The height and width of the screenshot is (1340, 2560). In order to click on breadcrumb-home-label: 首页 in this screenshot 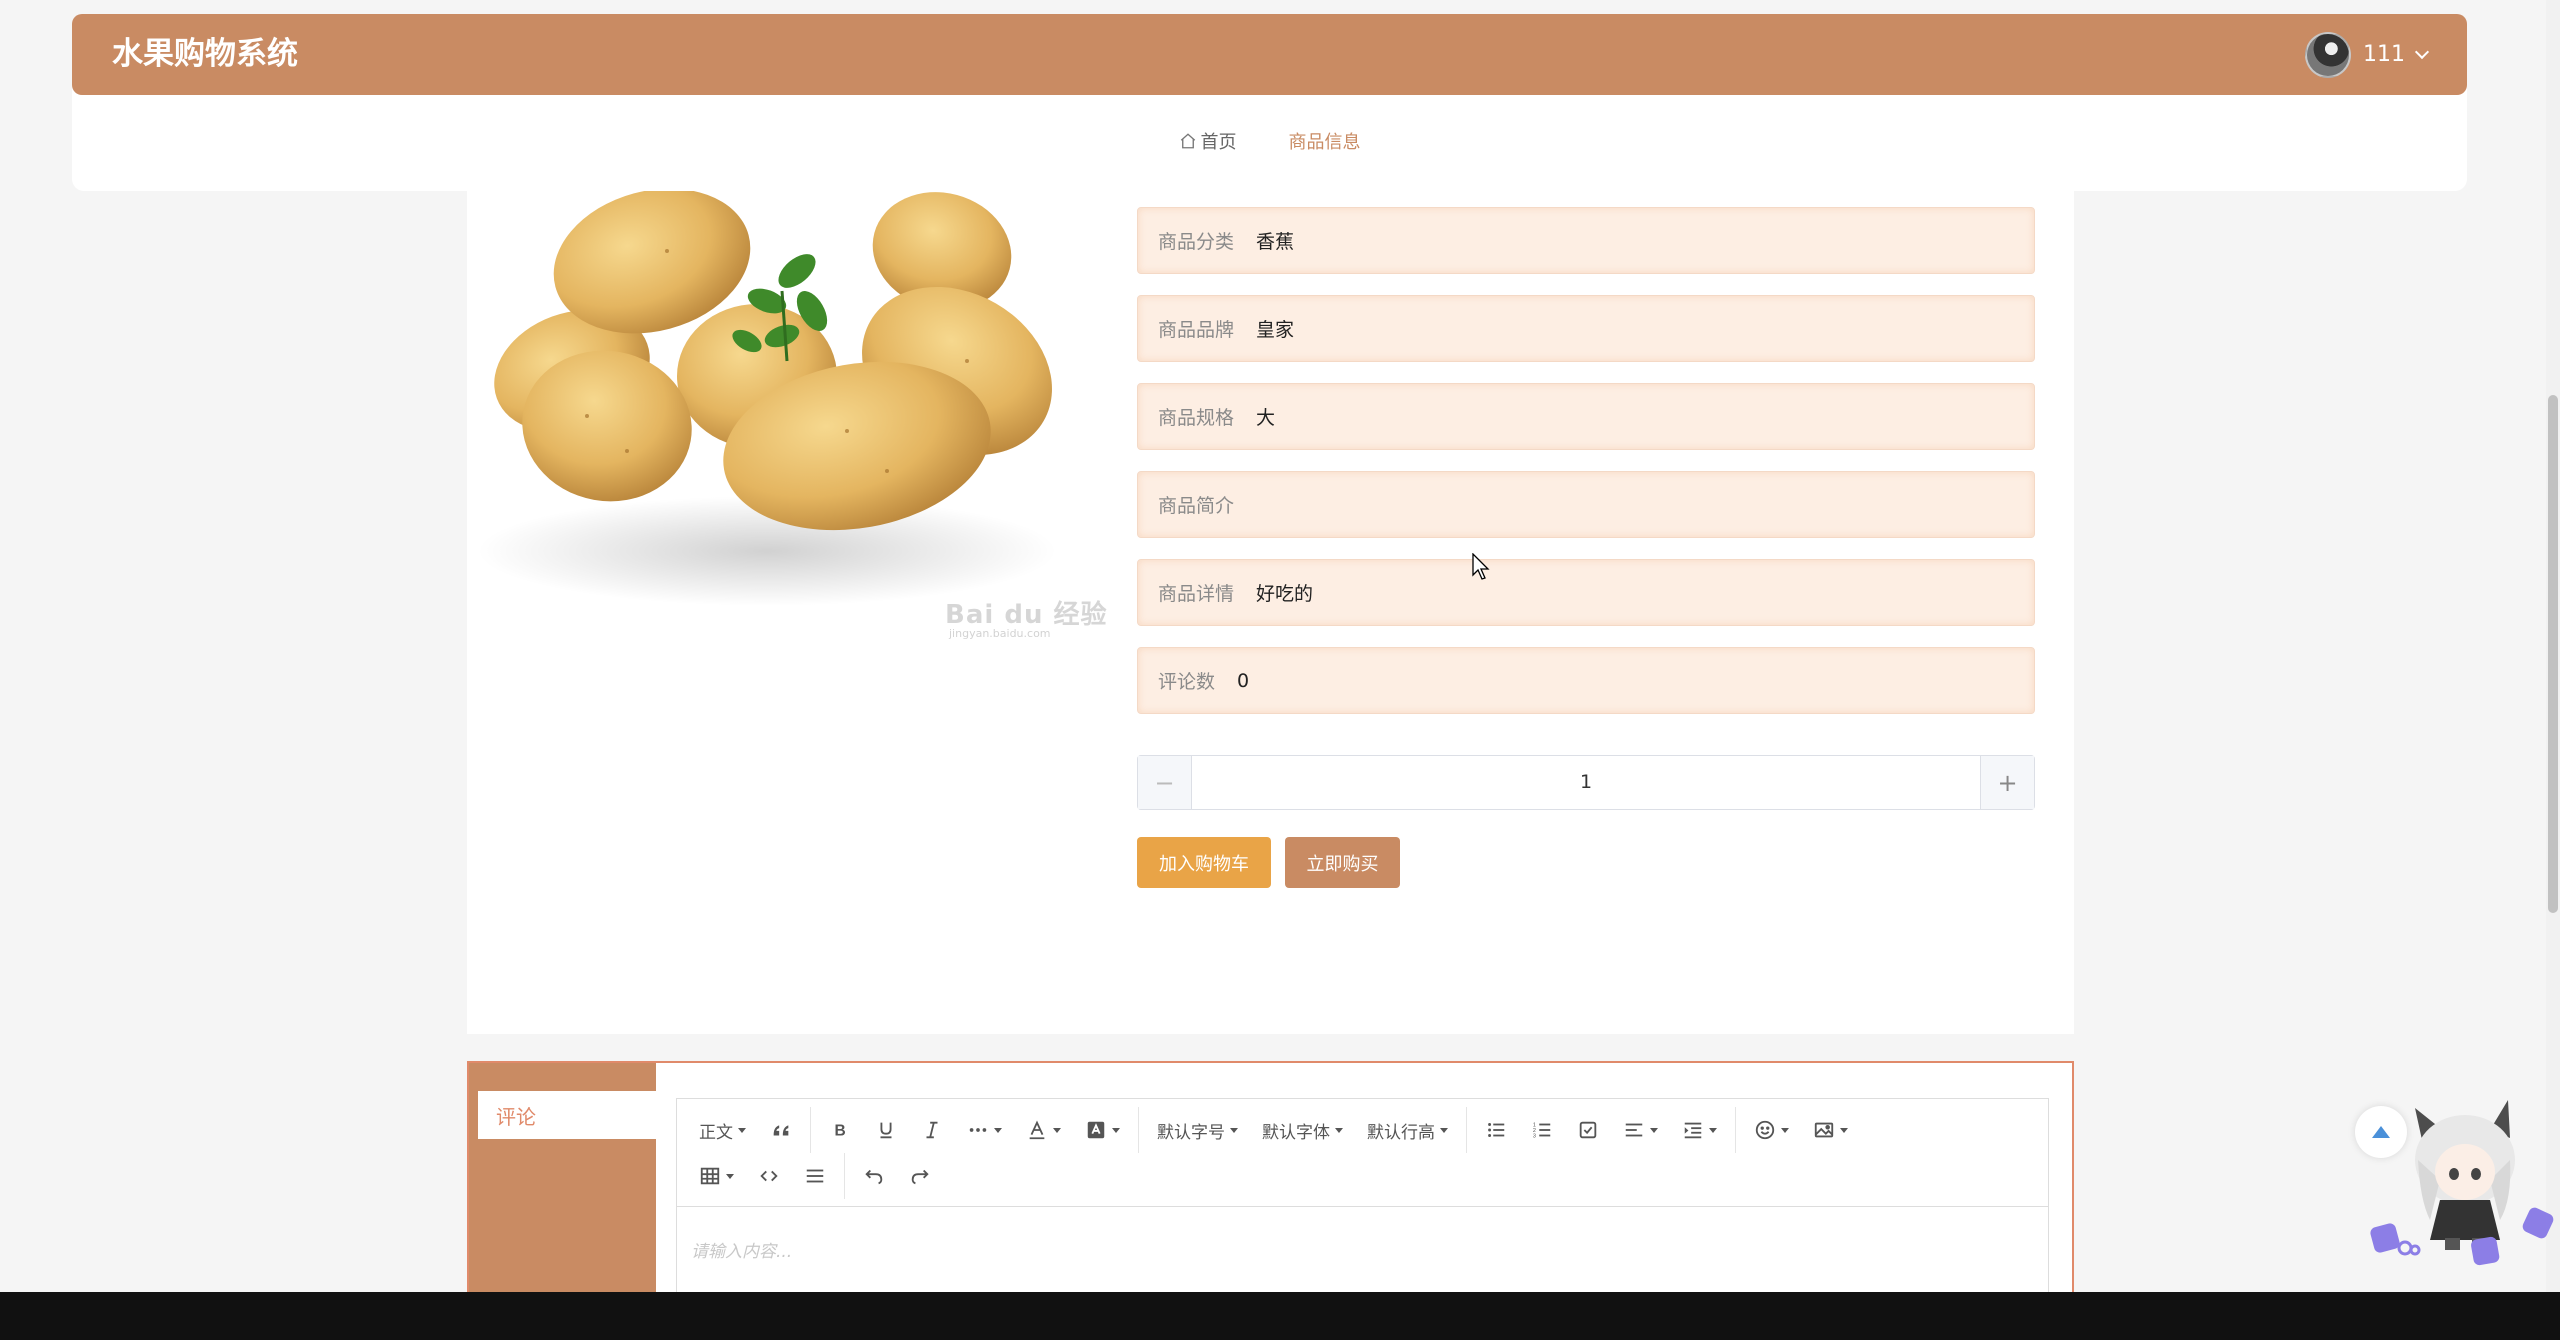, I will do `click(1218, 142)`.